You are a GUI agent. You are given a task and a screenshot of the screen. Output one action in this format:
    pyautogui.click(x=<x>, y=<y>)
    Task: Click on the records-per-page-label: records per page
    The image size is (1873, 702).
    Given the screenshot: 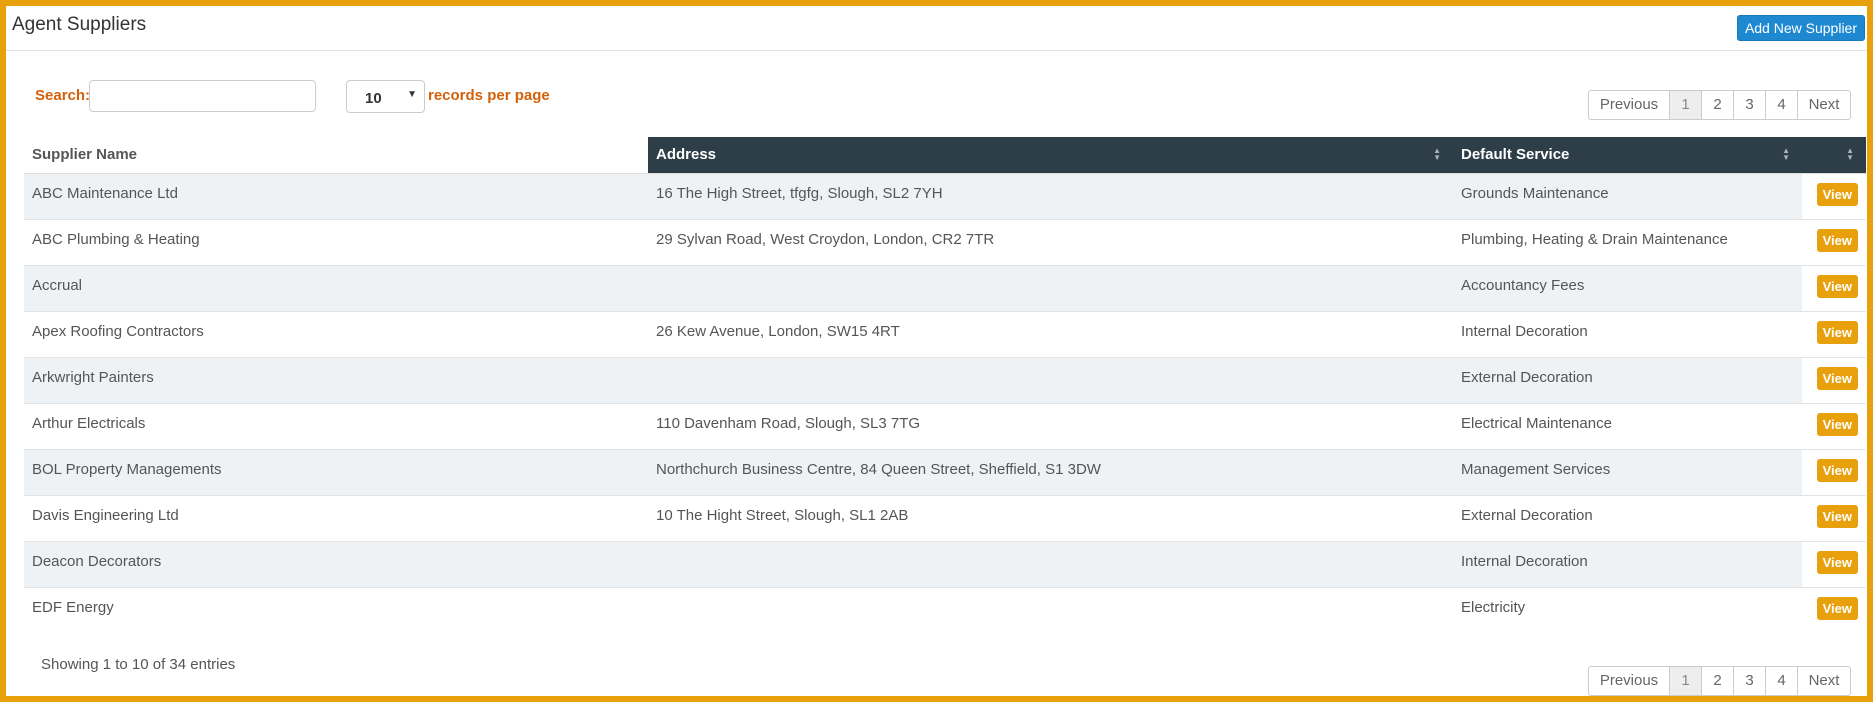 What is the action you would take?
    pyautogui.click(x=489, y=95)
    